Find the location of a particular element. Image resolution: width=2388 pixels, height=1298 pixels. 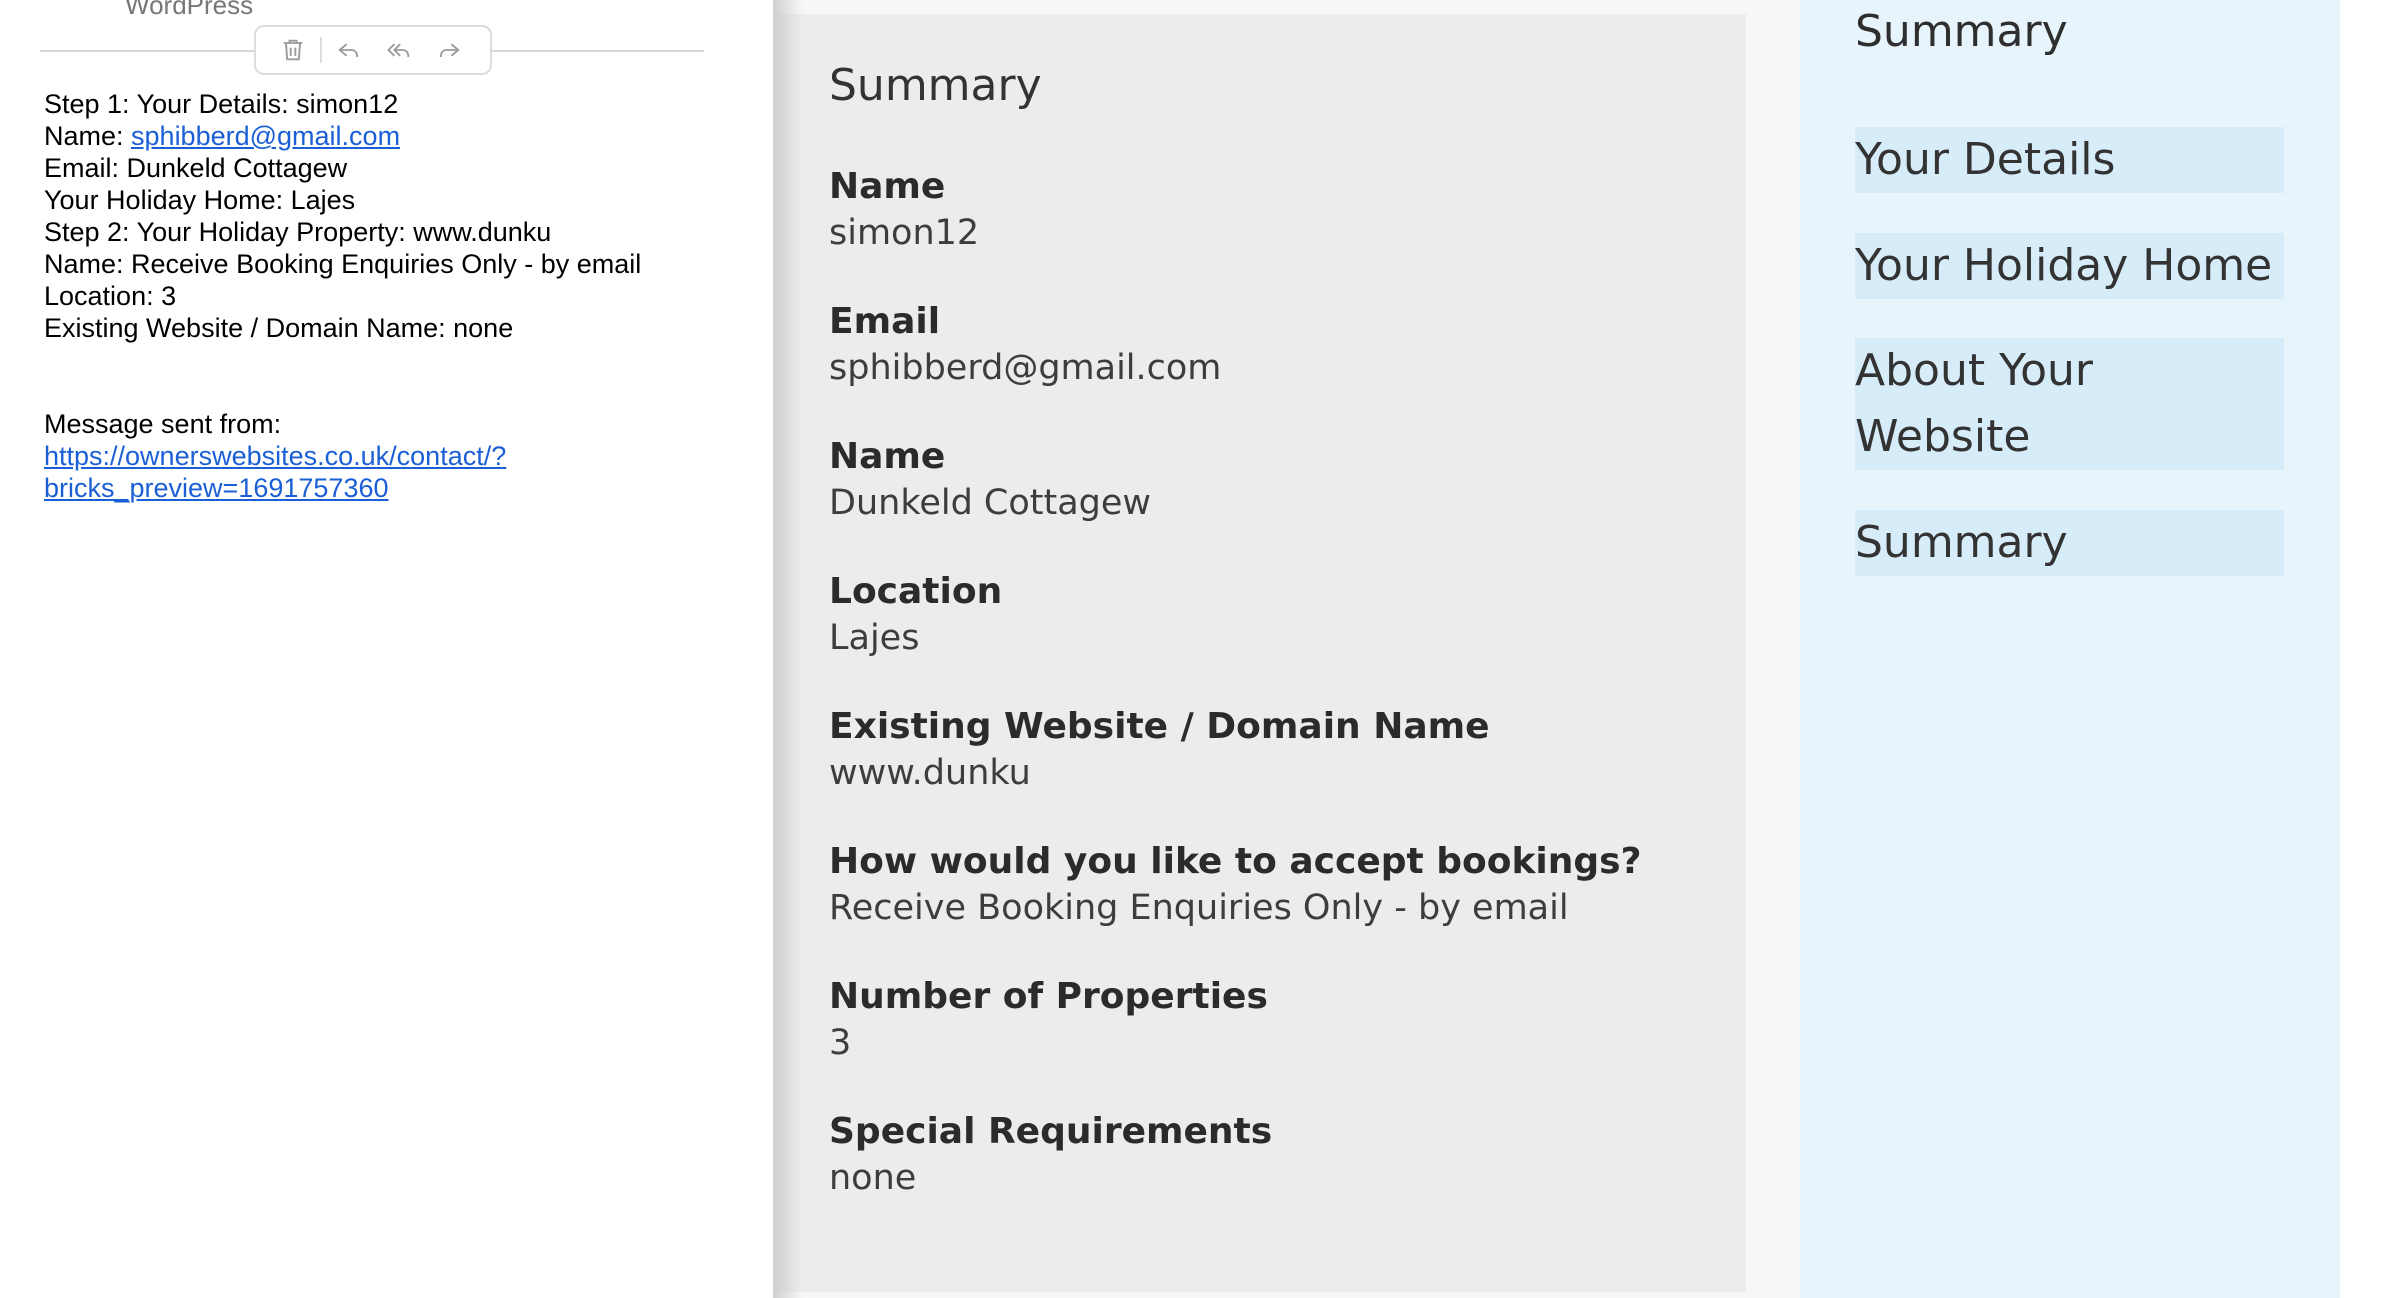

step-summary: Summary is located at coordinates (2069, 543).